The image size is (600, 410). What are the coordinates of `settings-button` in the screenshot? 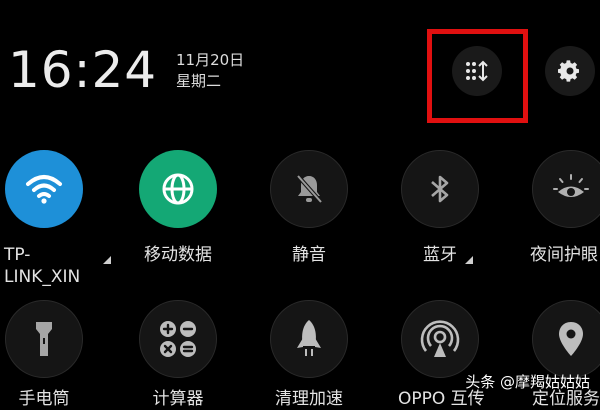 It's located at (570, 71).